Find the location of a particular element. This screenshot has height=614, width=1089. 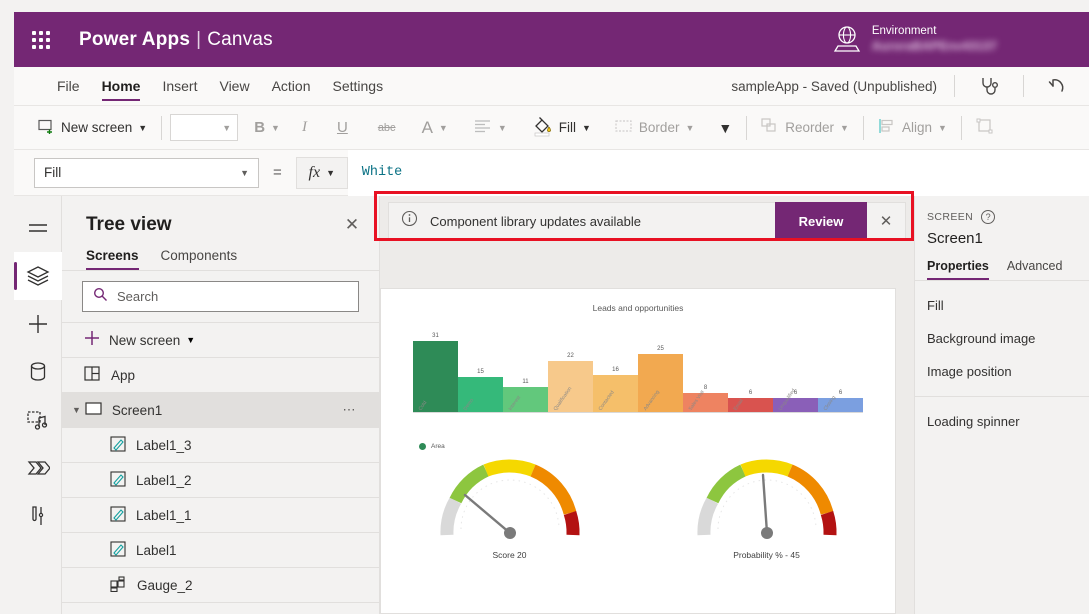

menu-item-file: File is located at coordinates (68, 86).